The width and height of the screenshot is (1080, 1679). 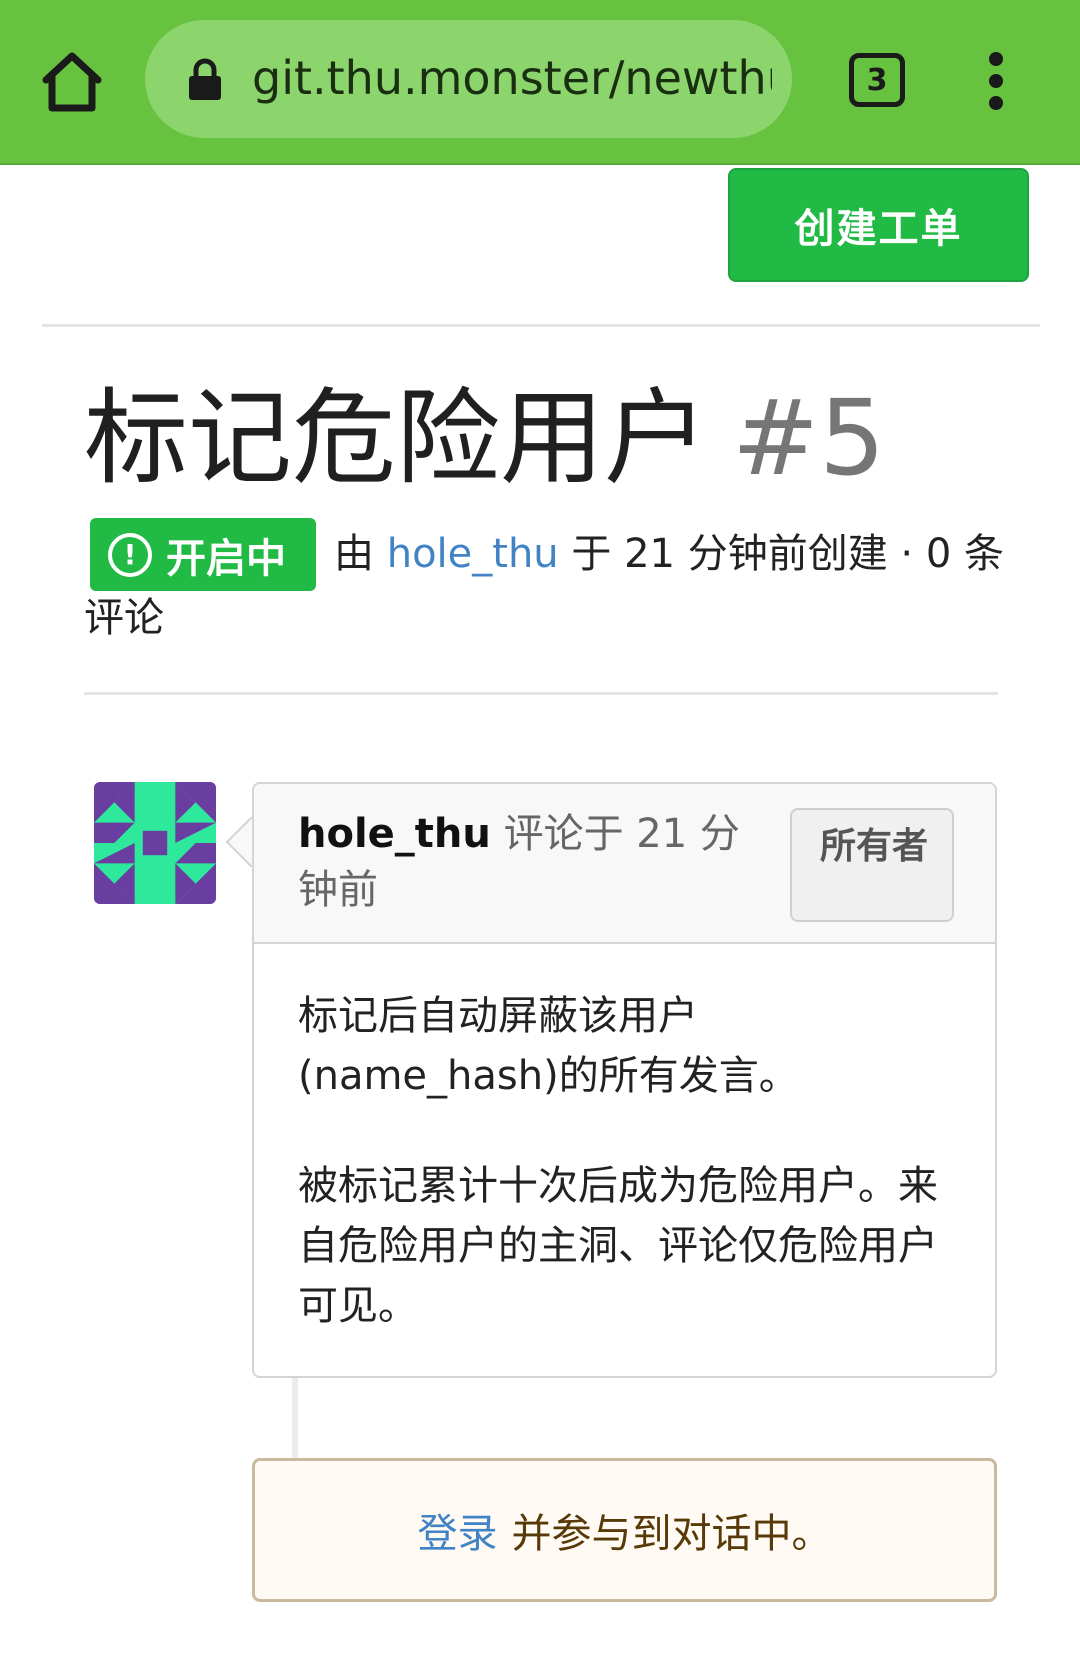 I want to click on issue-title-text: 标记危险用户, so click(x=396, y=438).